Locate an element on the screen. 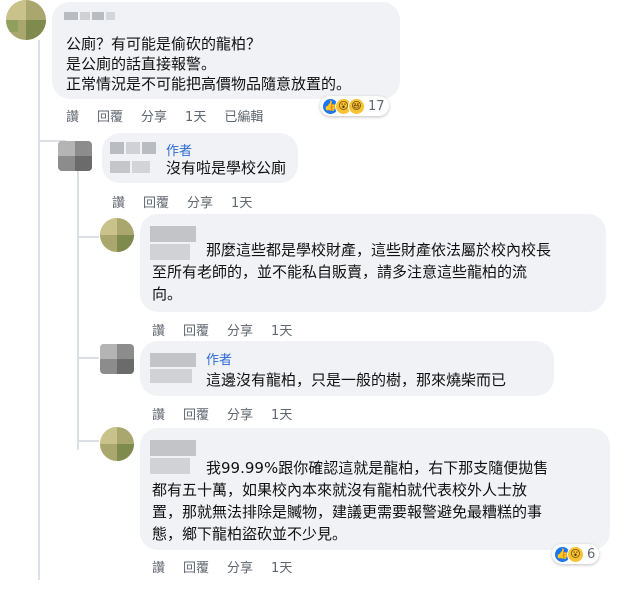 Image resolution: width=629 pixels, height=594 pixels. reaction-summary: 👍 😮 😆 17 is located at coordinates (354, 106).